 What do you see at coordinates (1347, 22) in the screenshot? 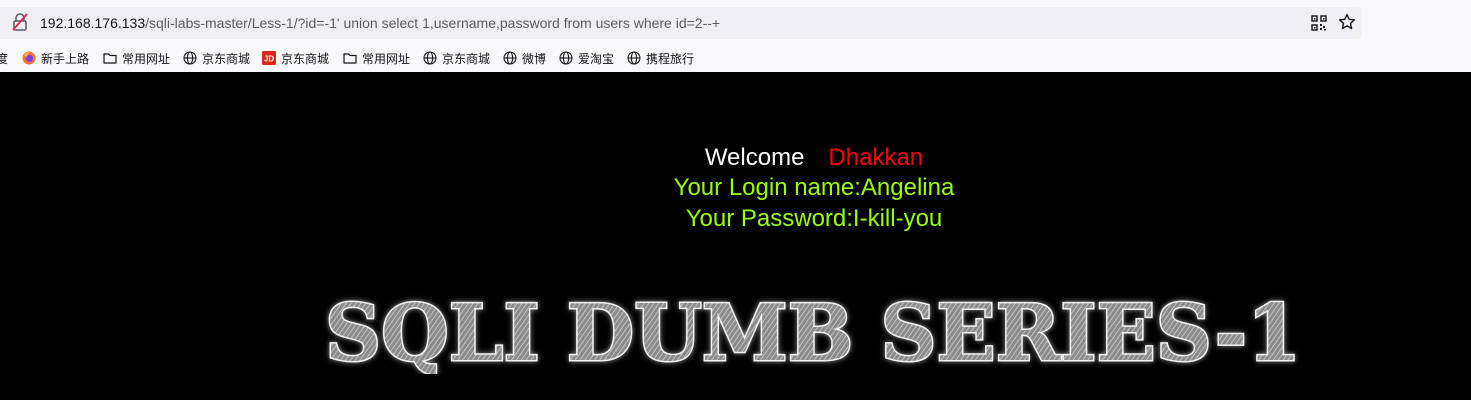
I see `bookmark-star-icon` at bounding box center [1347, 22].